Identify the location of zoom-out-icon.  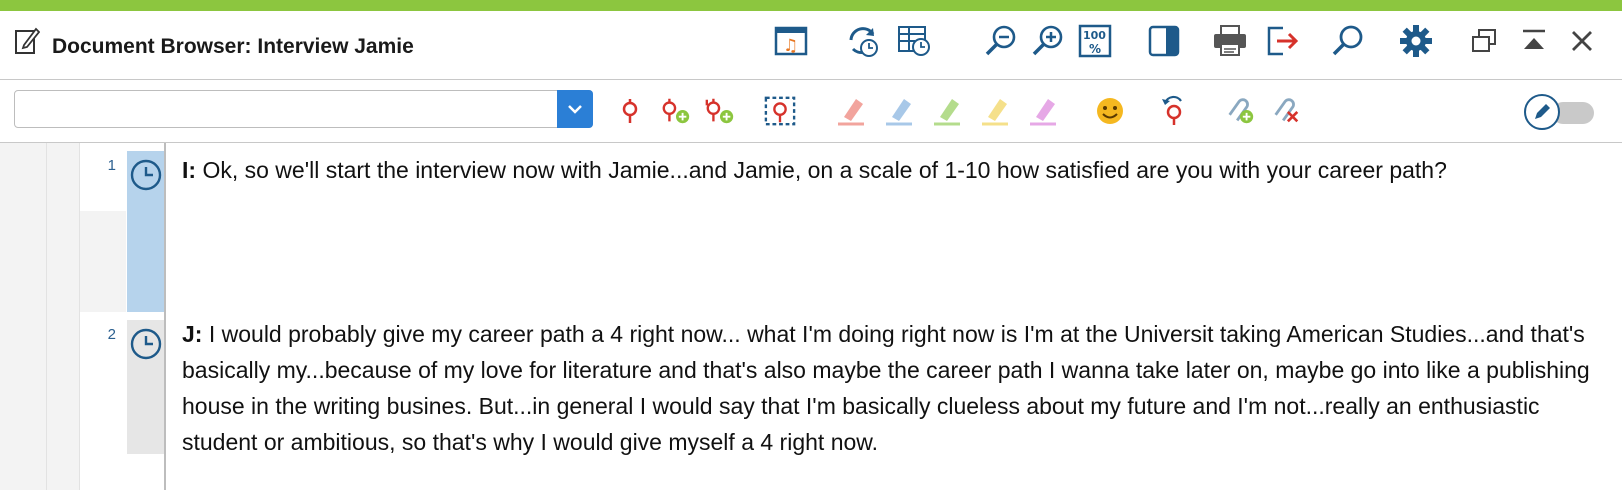
(1001, 41).